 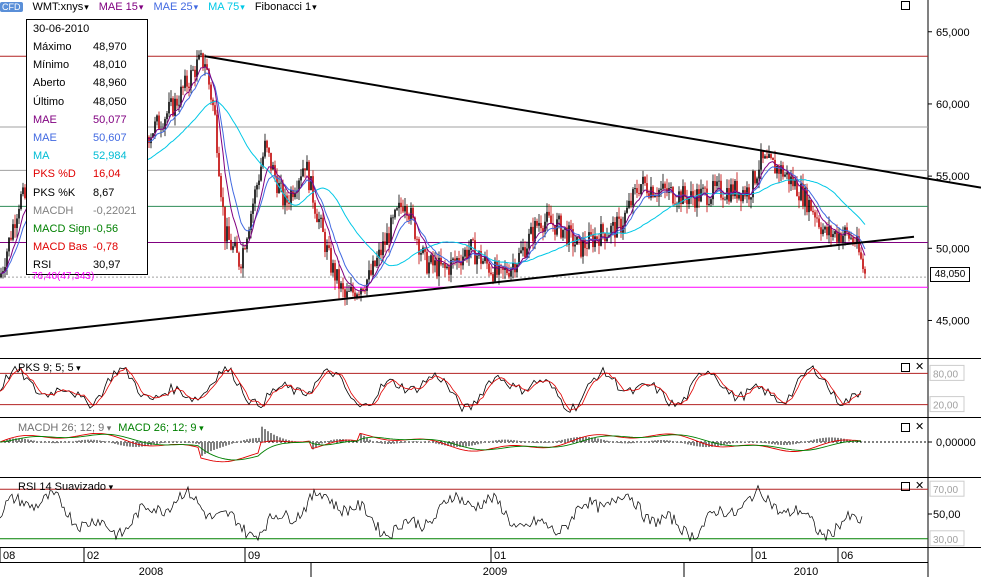 I want to click on cfd-logo: CFD, so click(x=11, y=7).